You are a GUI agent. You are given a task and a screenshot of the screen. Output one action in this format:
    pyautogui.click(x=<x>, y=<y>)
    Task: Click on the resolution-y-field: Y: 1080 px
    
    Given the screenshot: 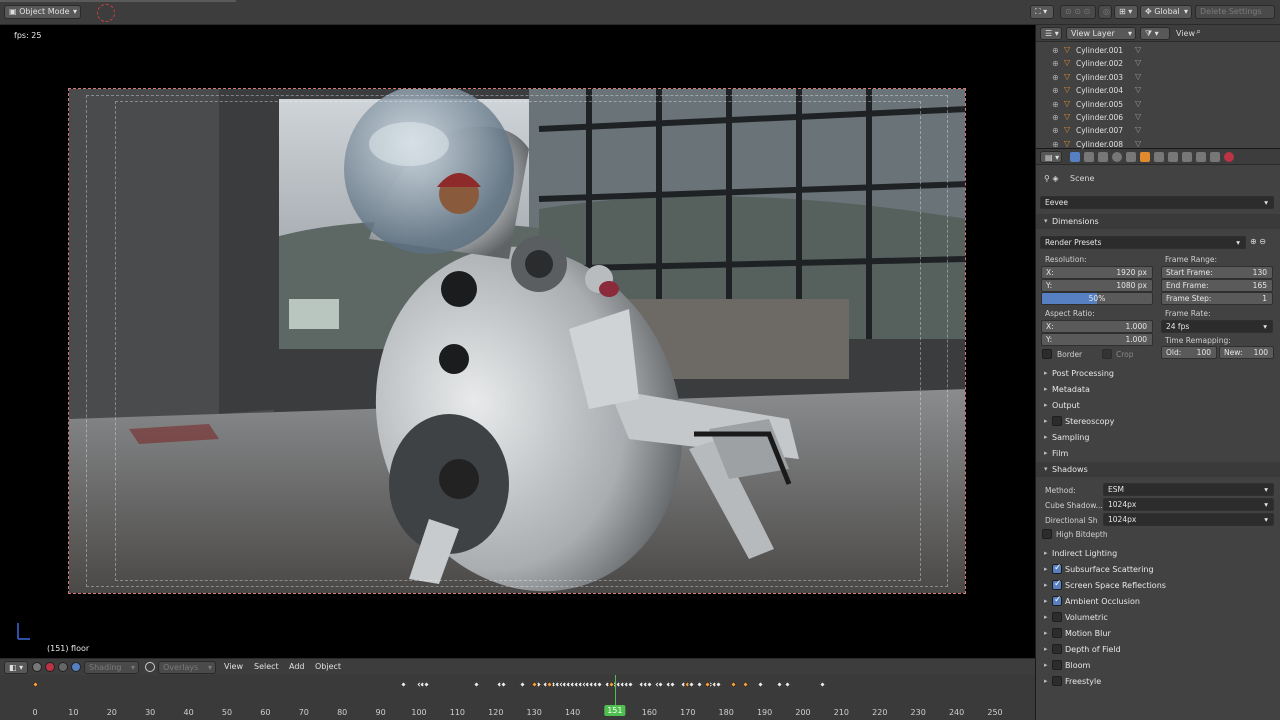 What is the action you would take?
    pyautogui.click(x=1097, y=285)
    